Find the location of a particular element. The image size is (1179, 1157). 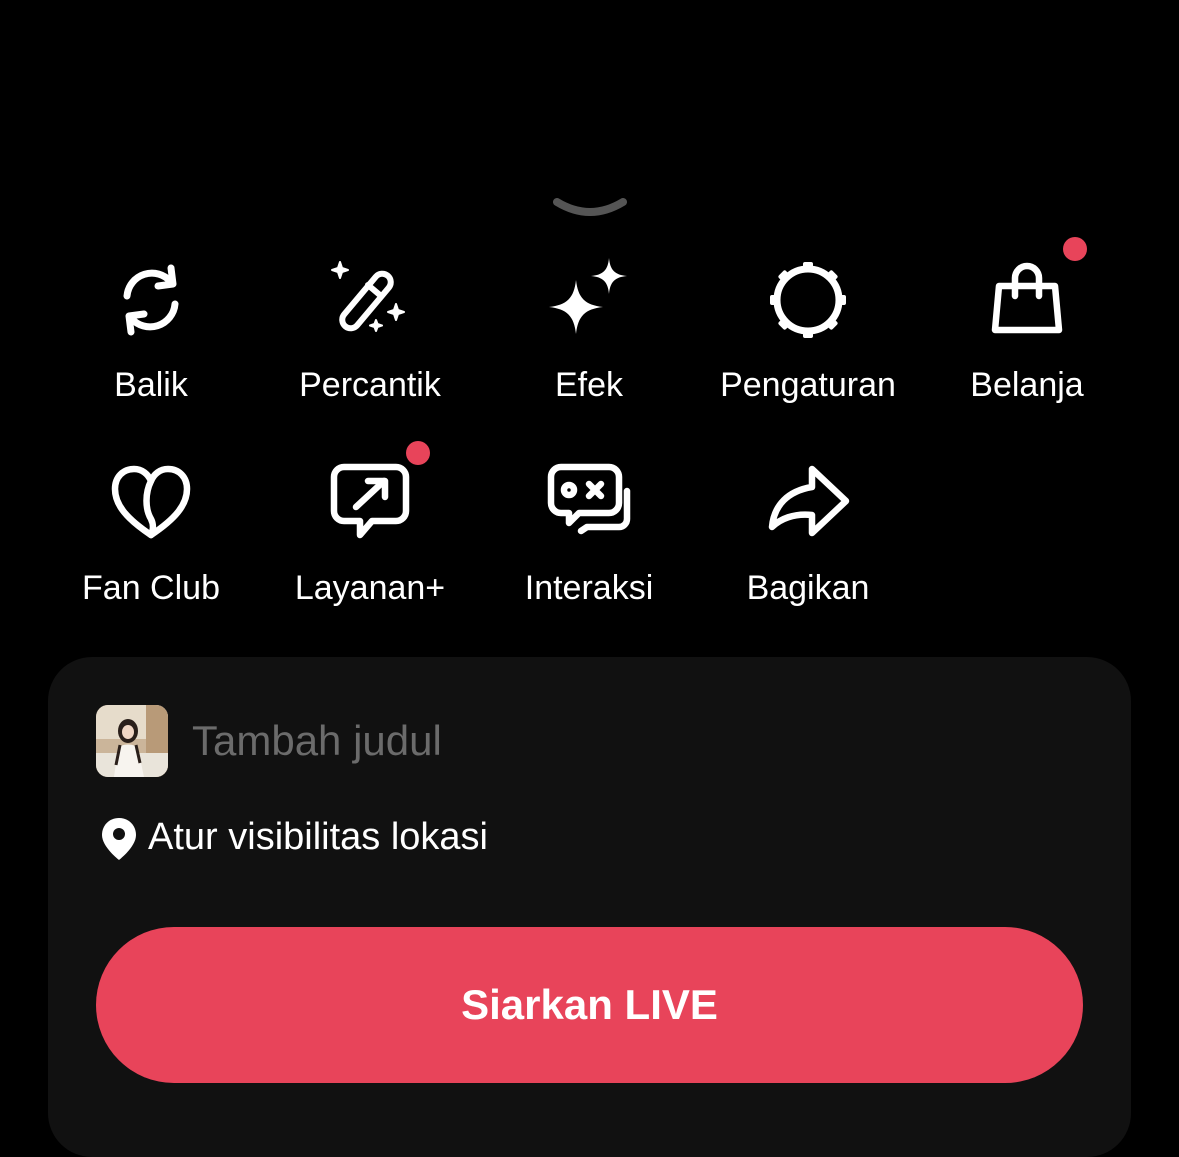

go-live-button: Siarkan LIVE is located at coordinates (589, 1005).